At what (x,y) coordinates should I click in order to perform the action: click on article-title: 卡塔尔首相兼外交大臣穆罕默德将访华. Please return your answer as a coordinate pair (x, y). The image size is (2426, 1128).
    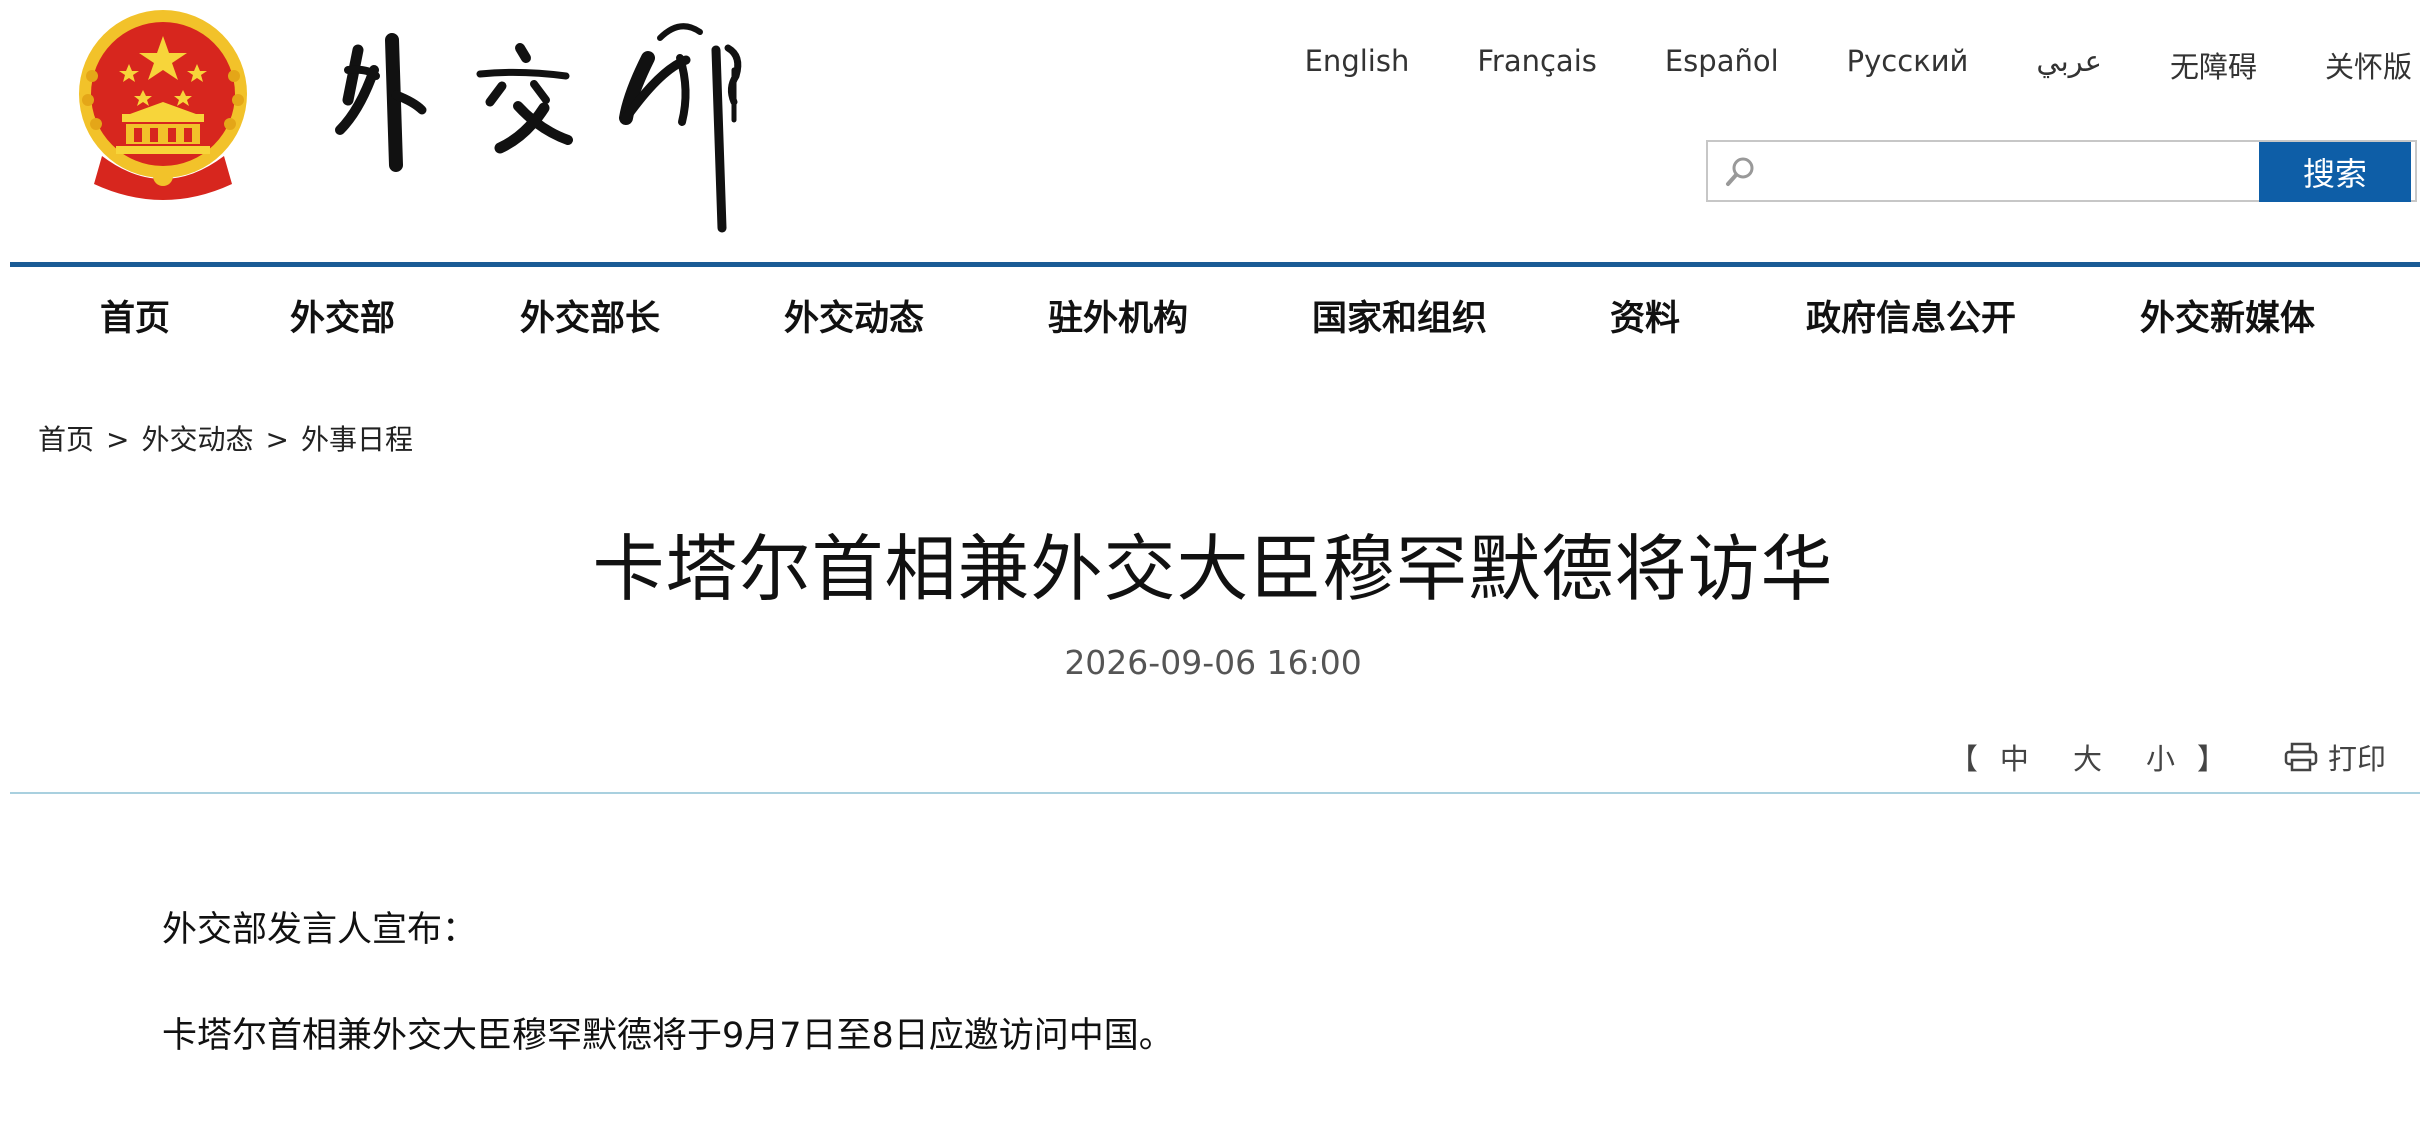
    Looking at the image, I should click on (1213, 569).